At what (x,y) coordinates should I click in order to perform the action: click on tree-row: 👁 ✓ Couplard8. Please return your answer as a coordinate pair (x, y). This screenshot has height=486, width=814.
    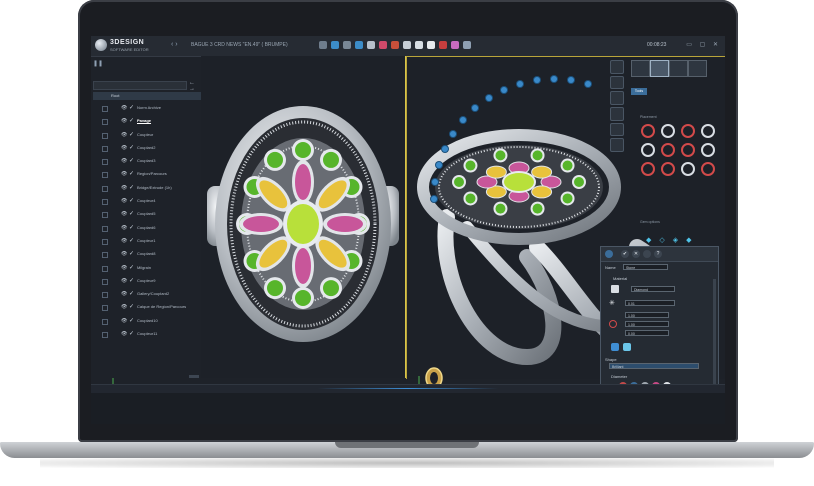
    Looking at the image, I should click on (146, 255).